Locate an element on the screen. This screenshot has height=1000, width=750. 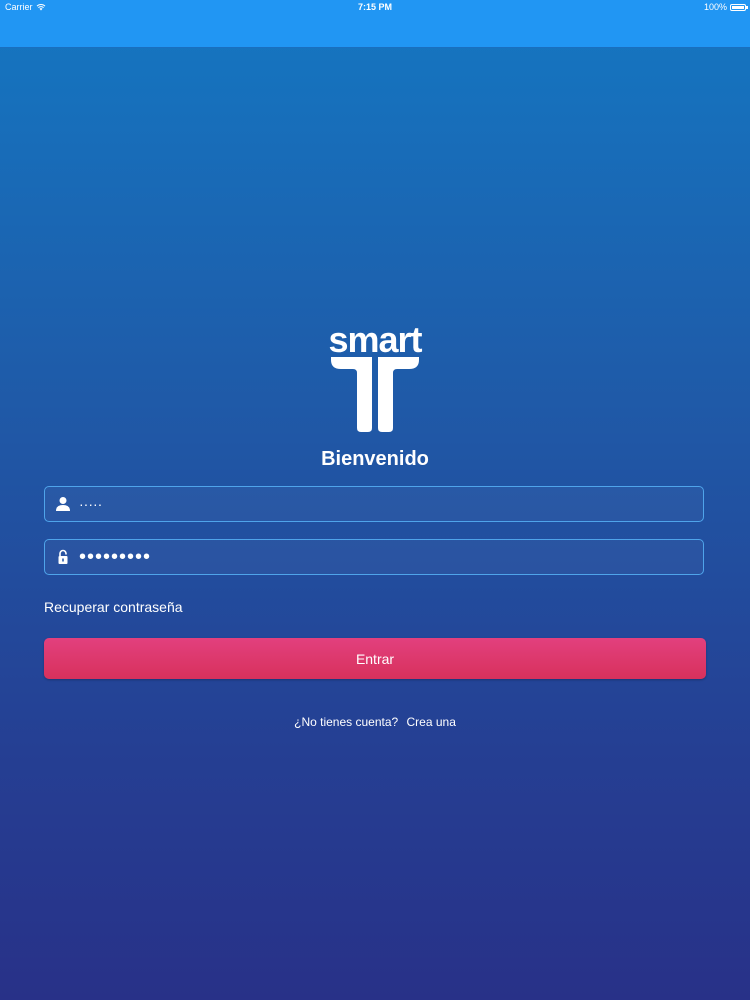
create-account-link: Crea una is located at coordinates (431, 722).